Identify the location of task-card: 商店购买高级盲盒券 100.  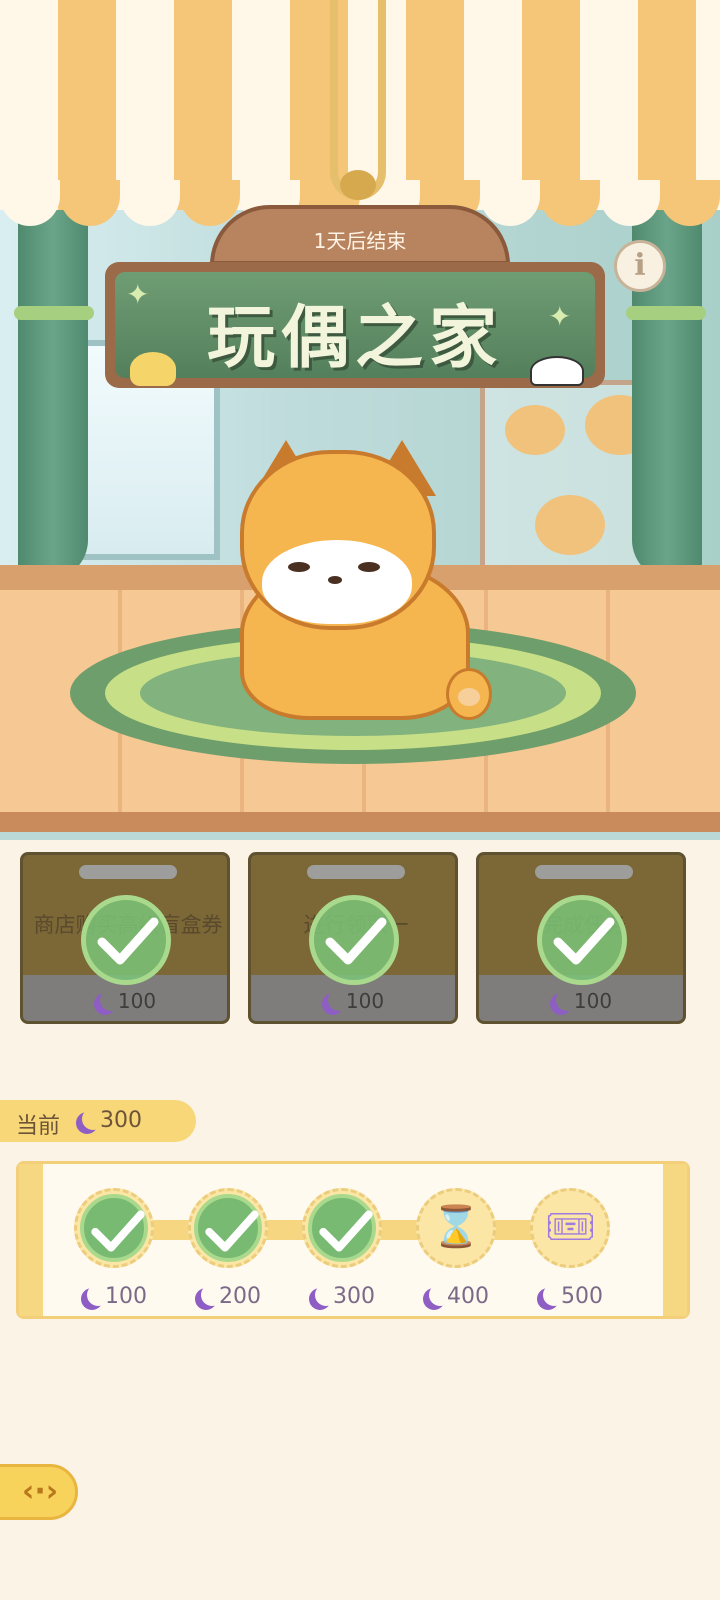
(125, 938).